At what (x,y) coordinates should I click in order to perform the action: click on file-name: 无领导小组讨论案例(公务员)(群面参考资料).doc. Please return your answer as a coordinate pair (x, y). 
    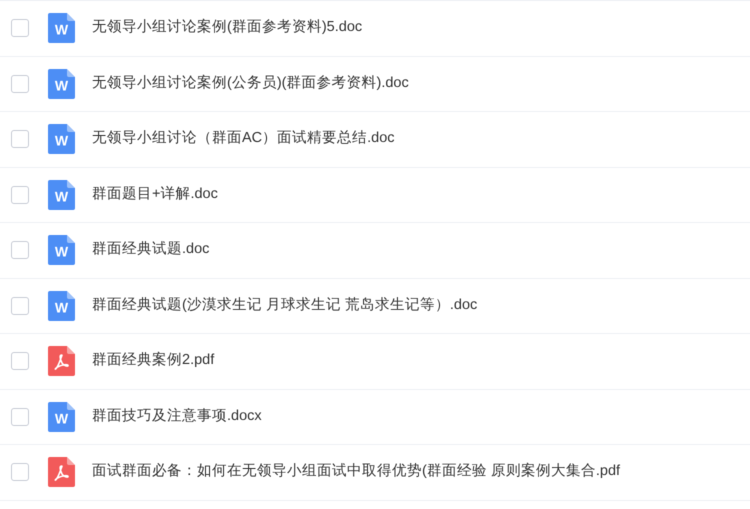
    Looking at the image, I should click on (250, 83).